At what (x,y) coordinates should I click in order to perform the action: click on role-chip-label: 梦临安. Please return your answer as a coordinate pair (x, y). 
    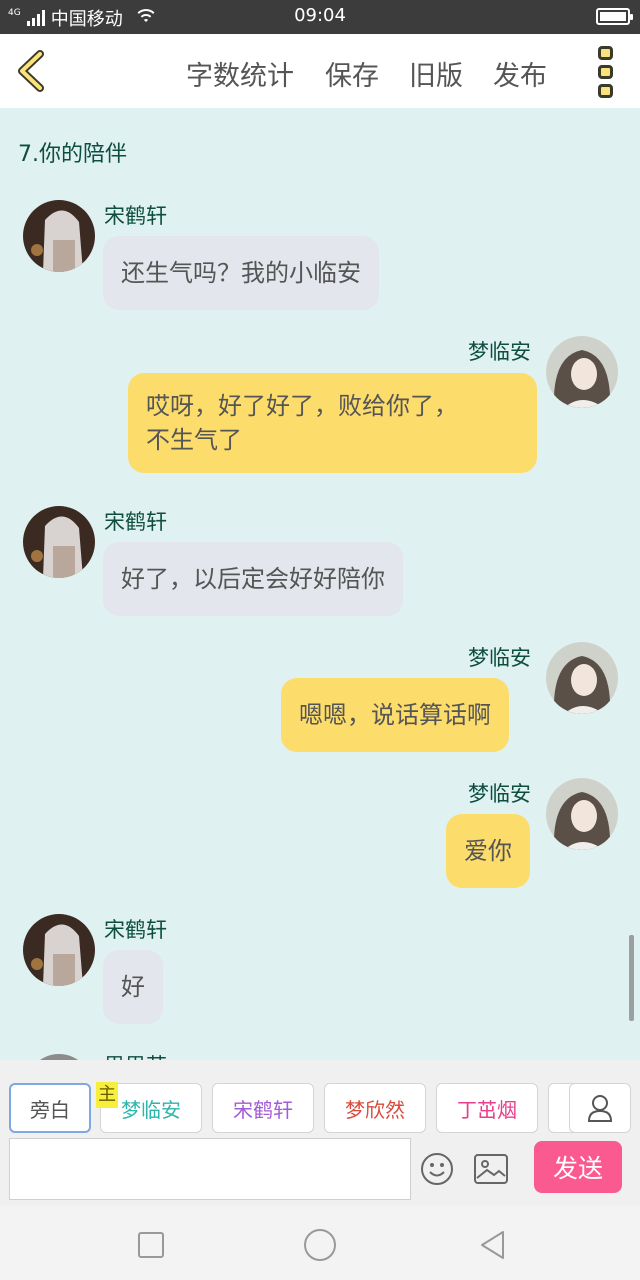
    Looking at the image, I should click on (151, 1109).